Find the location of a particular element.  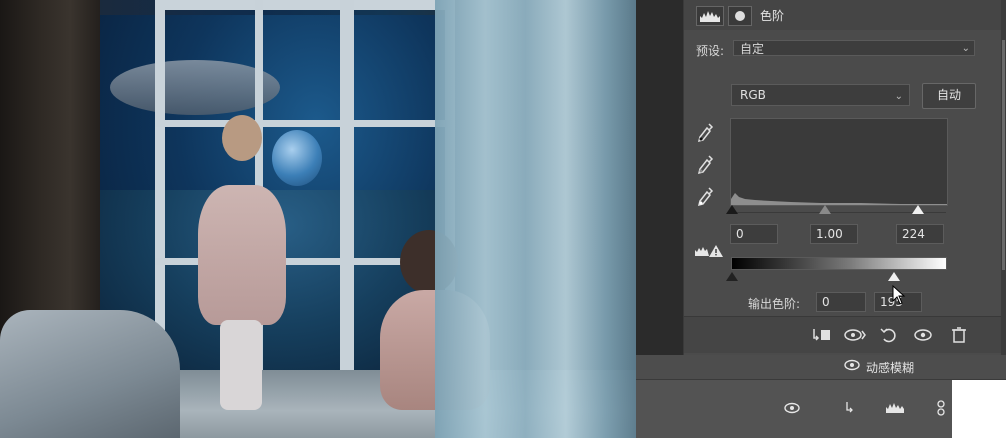

output-white-handle is located at coordinates (894, 276).